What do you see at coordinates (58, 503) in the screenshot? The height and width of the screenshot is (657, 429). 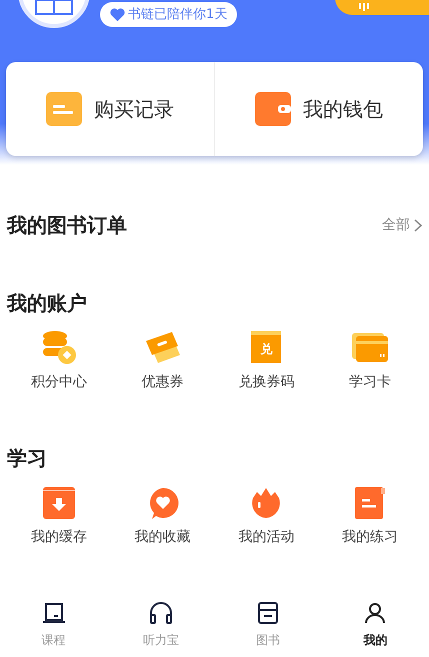 I see `download-icon` at bounding box center [58, 503].